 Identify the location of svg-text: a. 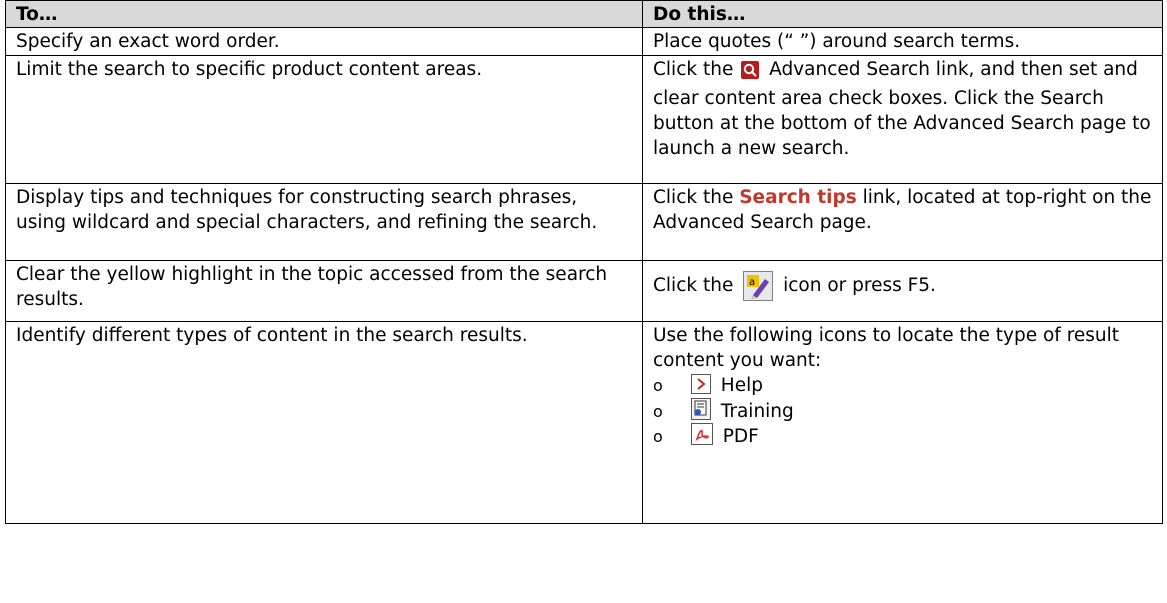
(752, 282).